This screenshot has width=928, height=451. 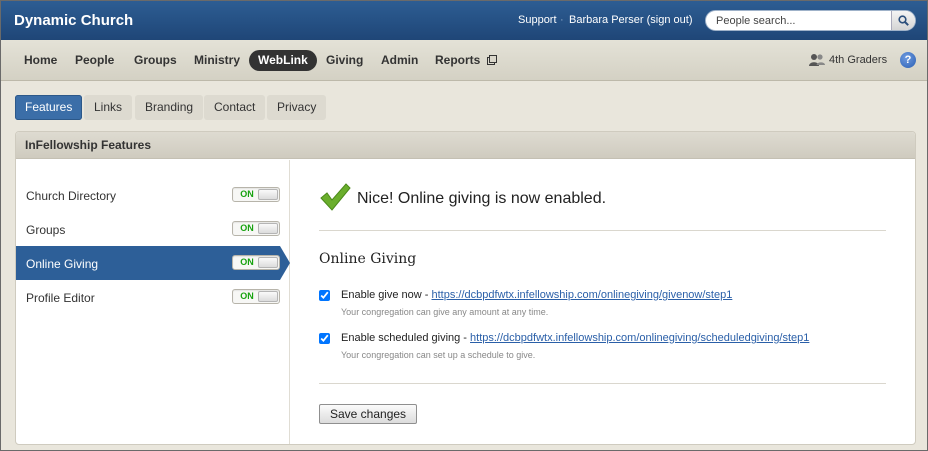 What do you see at coordinates (49, 107) in the screenshot?
I see `tab-features: Features` at bounding box center [49, 107].